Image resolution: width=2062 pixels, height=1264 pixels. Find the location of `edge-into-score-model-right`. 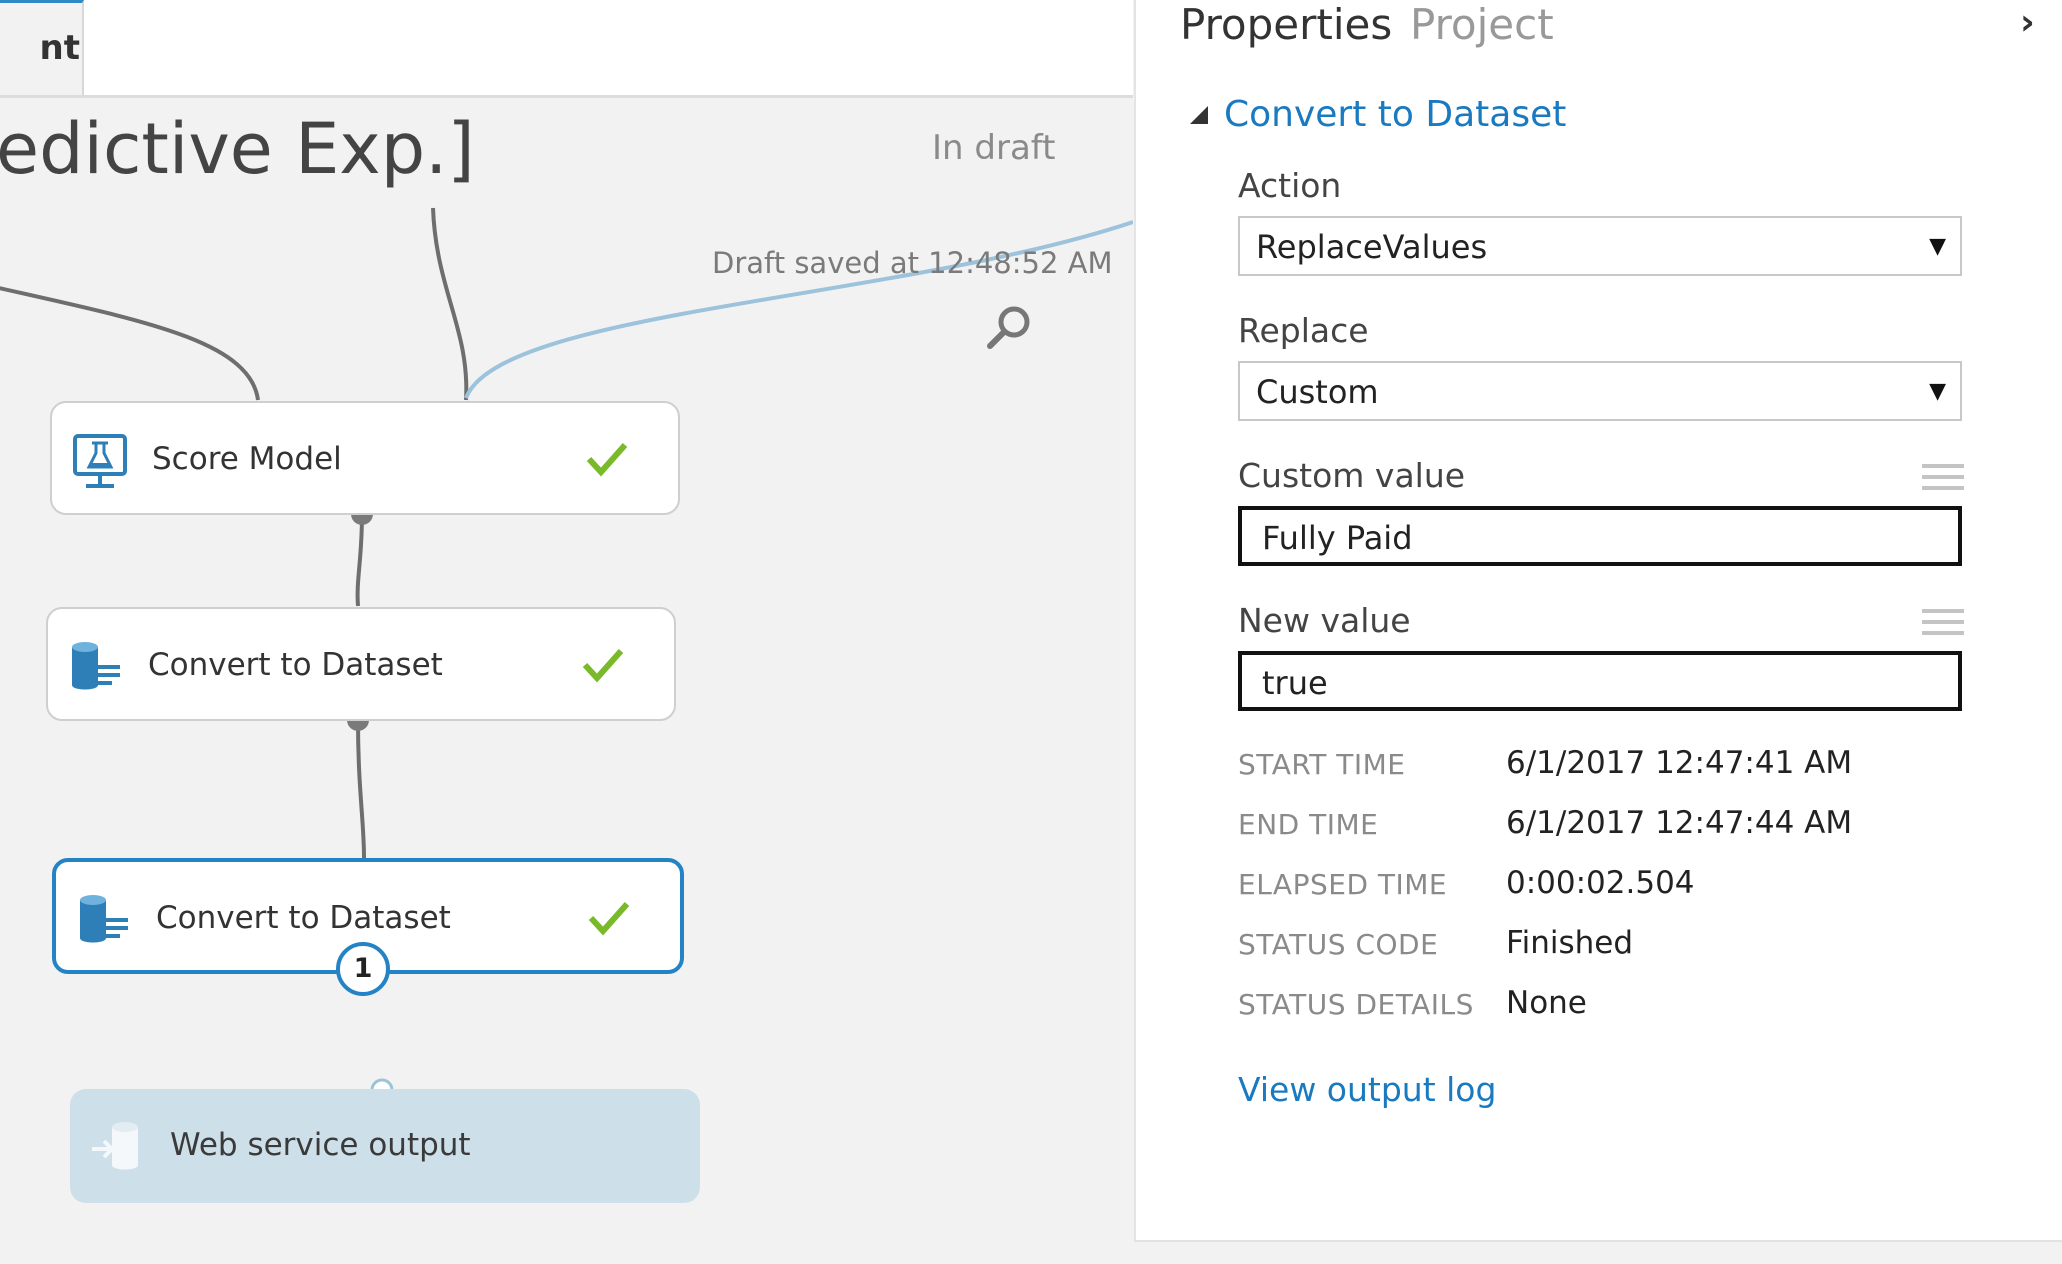

edge-into-score-model-right is located at coordinates (450, 304).